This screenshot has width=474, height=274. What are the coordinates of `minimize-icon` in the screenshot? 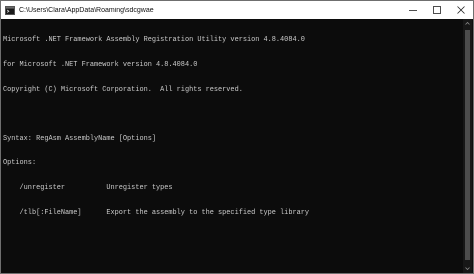 It's located at (413, 10).